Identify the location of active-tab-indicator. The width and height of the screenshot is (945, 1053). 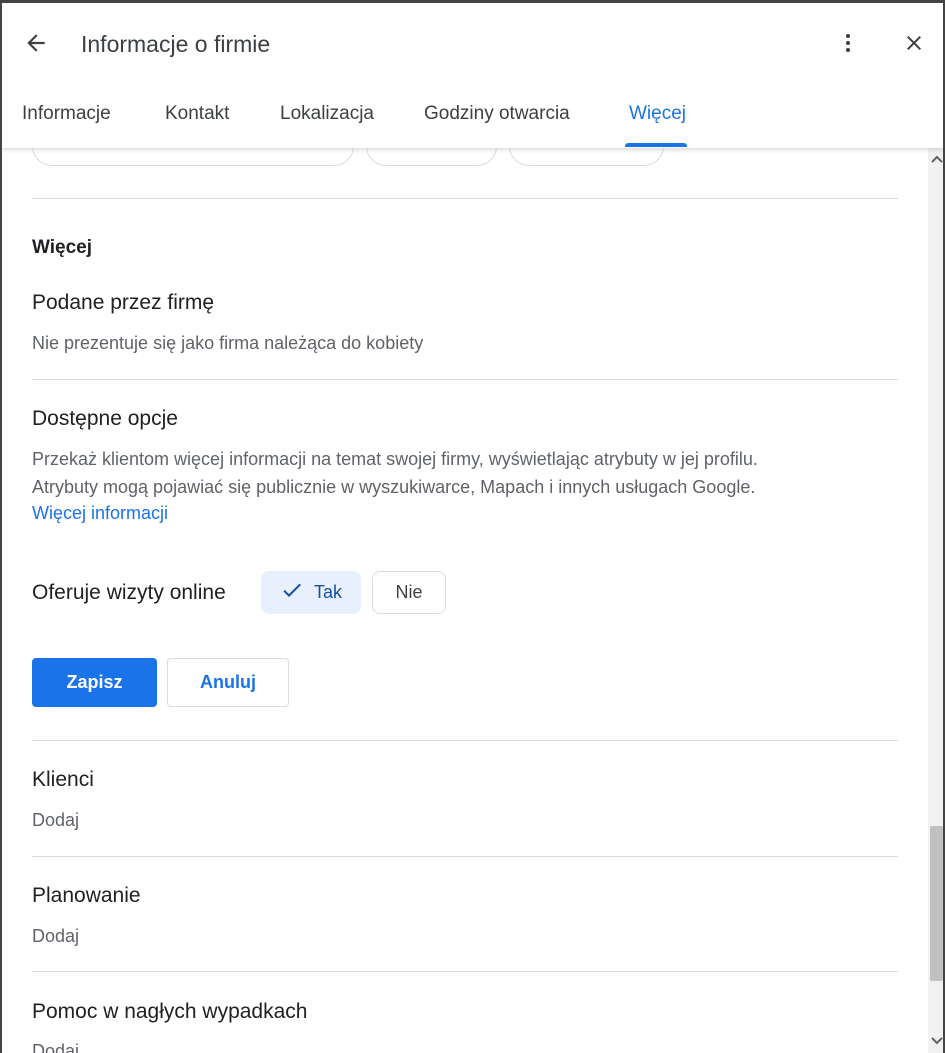
(656, 145).